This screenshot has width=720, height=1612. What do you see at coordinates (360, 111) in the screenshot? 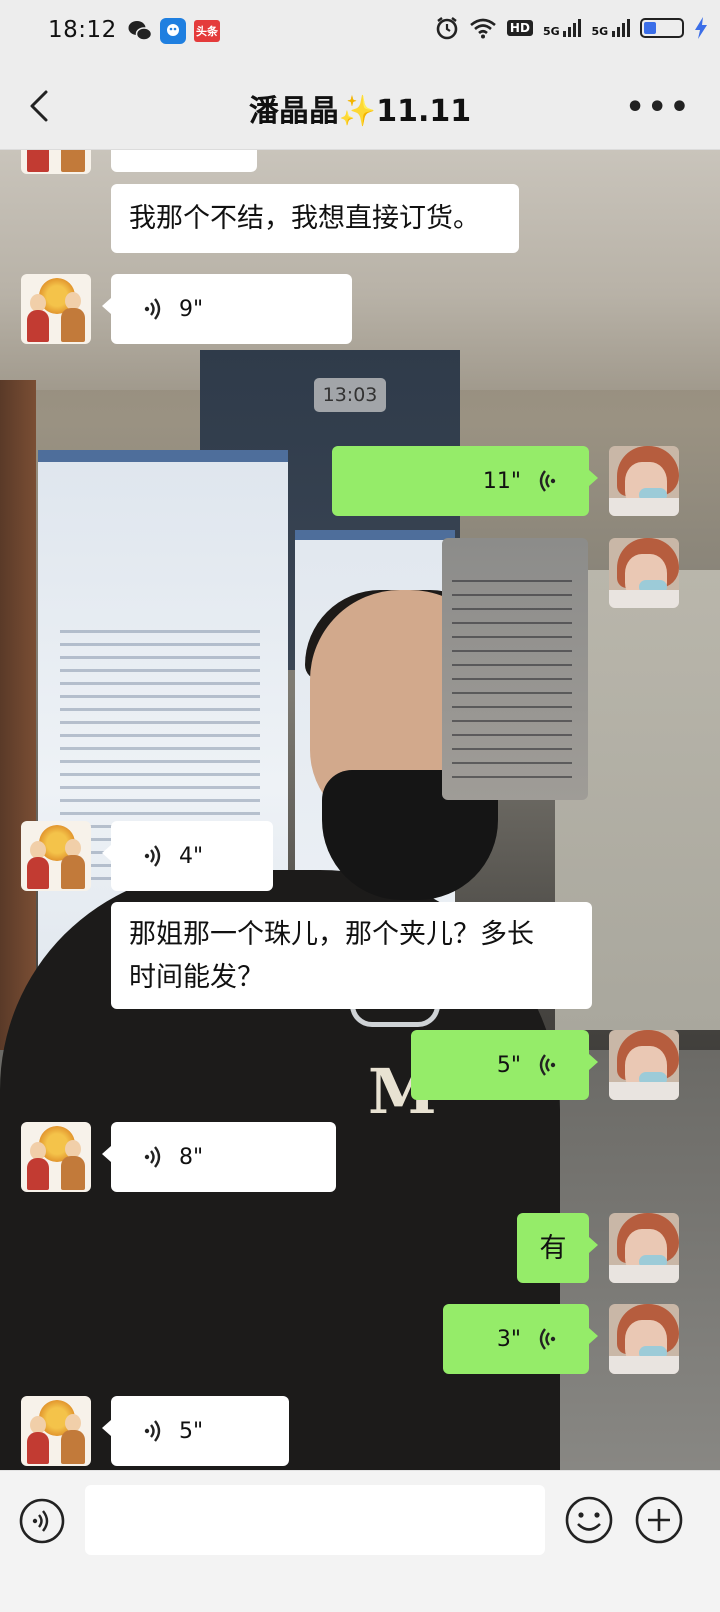
I see `chat-title: 潘晶晶✨11.11` at bounding box center [360, 111].